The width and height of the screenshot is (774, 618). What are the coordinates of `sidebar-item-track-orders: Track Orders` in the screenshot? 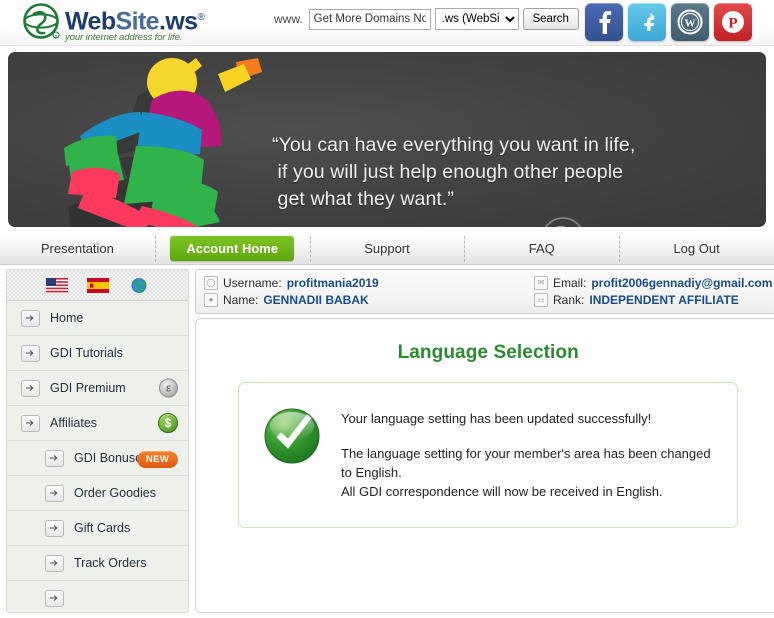 It's located at (97, 563).